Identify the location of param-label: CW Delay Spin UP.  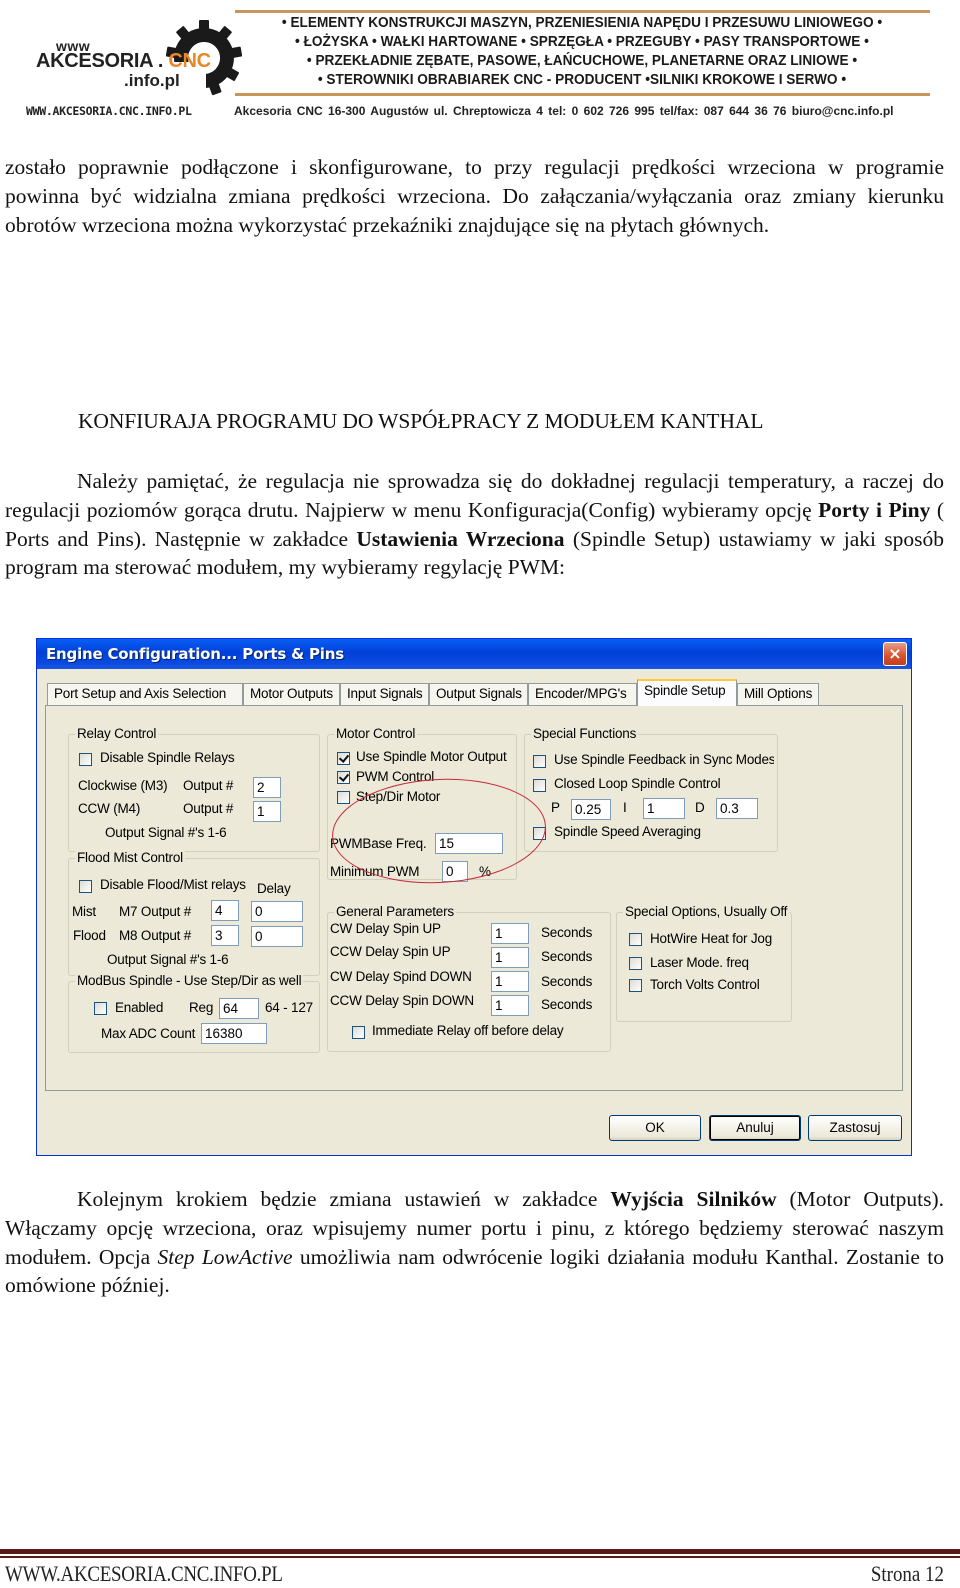
(385, 928).